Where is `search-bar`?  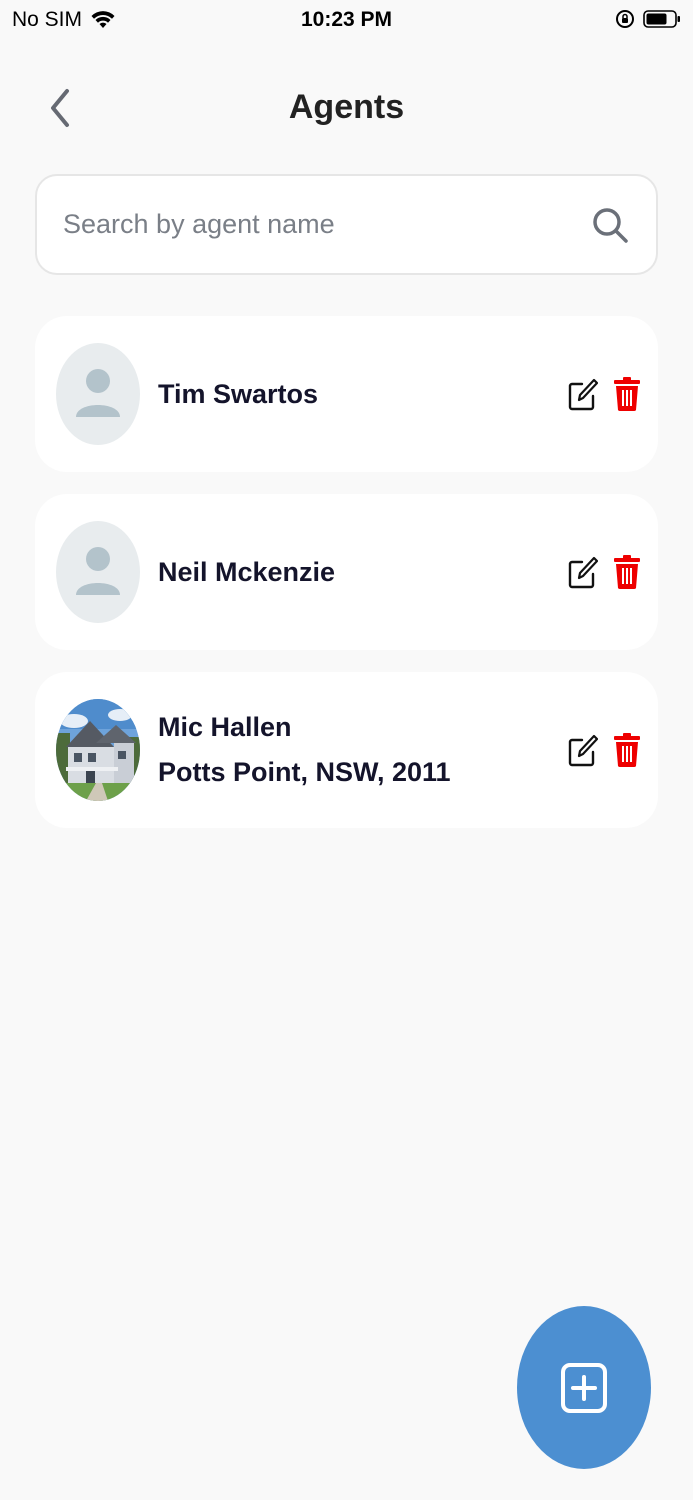 search-bar is located at coordinates (346, 224).